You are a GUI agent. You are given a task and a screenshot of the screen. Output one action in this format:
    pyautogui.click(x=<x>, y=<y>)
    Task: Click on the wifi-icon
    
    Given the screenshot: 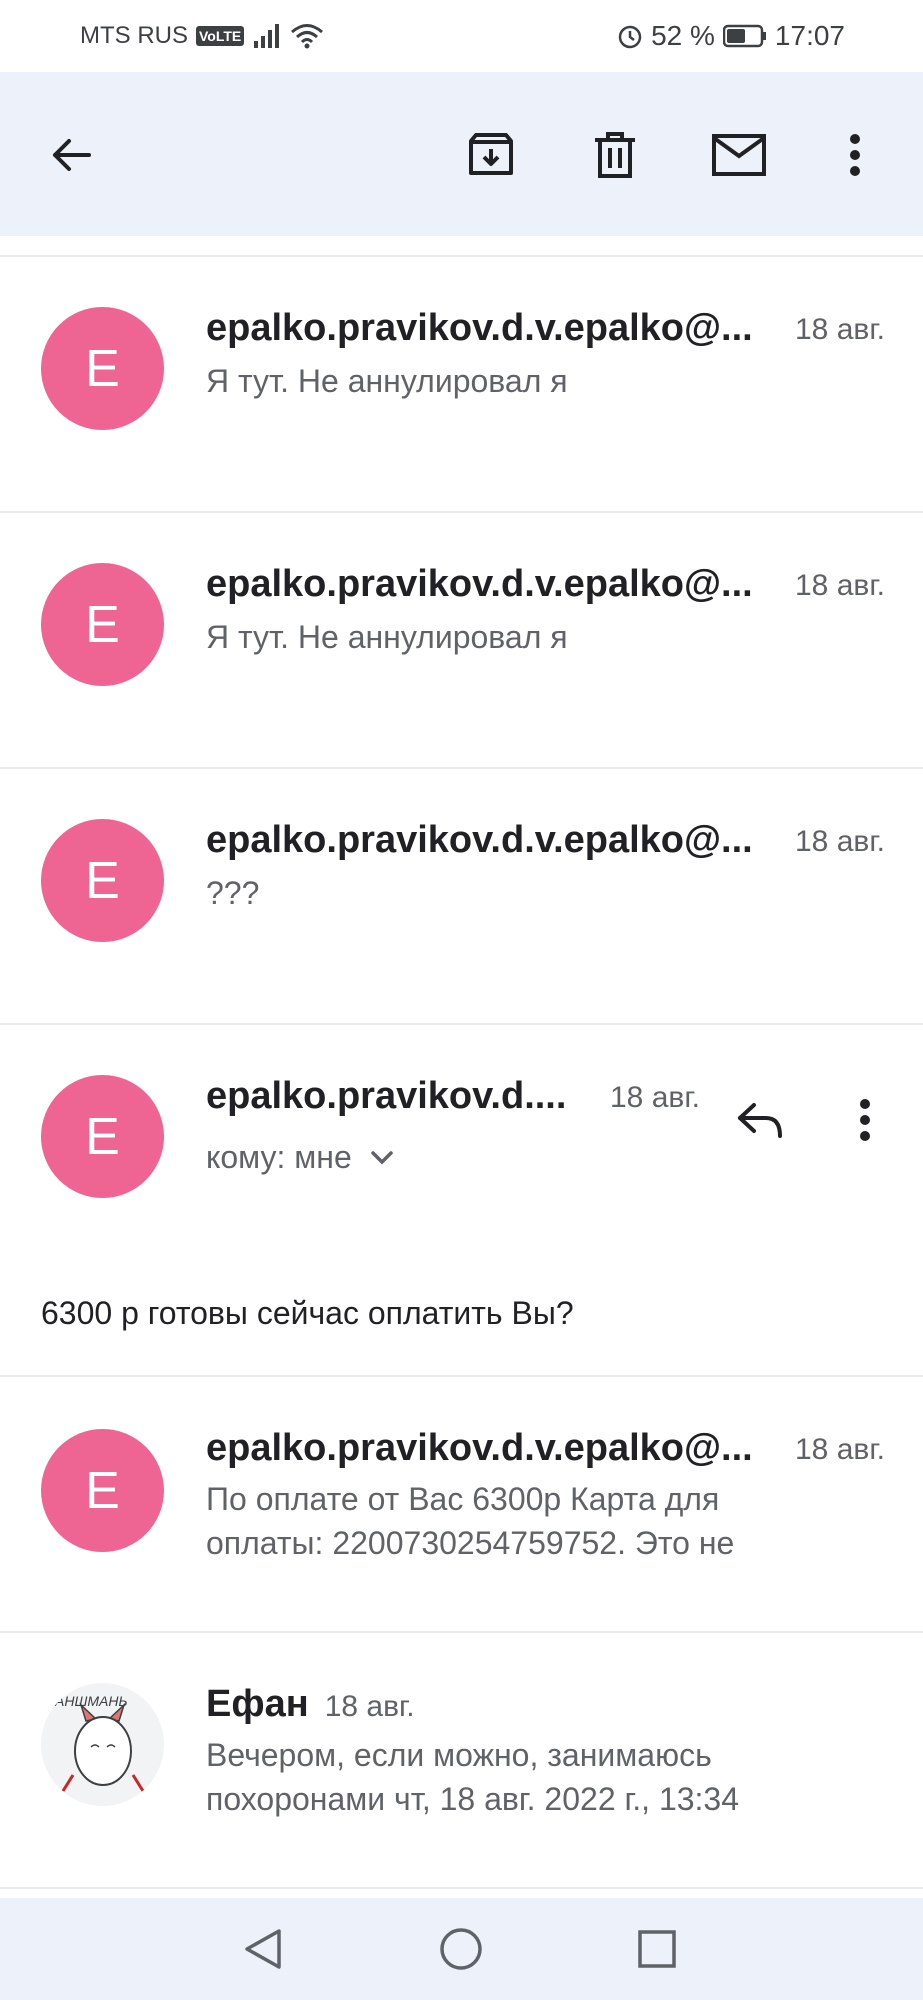 What is the action you would take?
    pyautogui.click(x=307, y=36)
    